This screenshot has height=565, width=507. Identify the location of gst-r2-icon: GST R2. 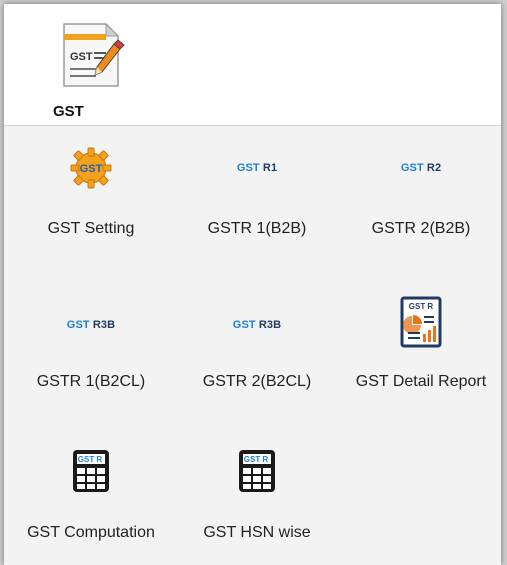
(419, 168).